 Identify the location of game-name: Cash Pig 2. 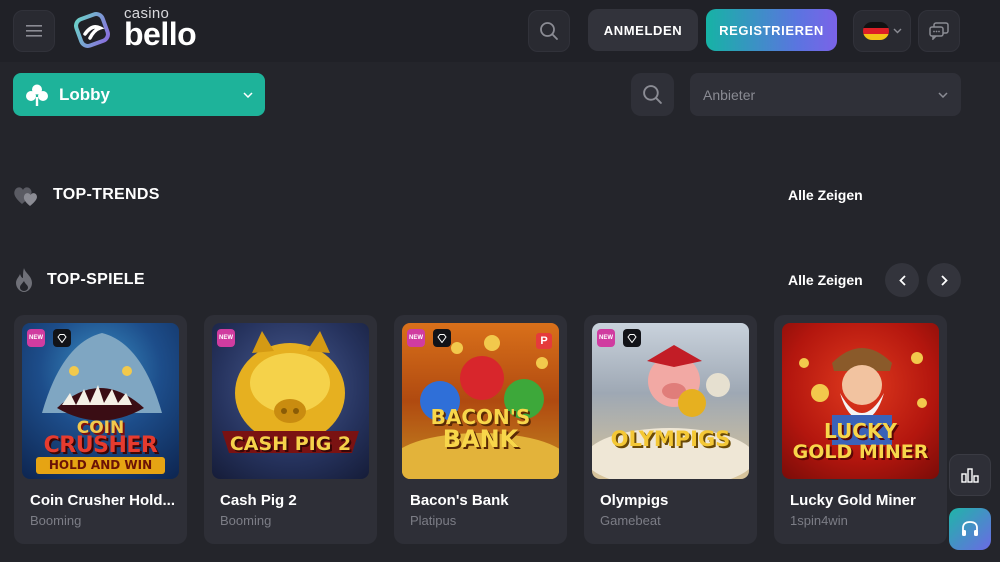
(258, 500).